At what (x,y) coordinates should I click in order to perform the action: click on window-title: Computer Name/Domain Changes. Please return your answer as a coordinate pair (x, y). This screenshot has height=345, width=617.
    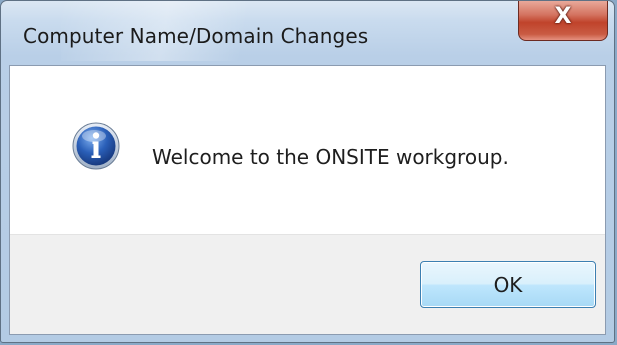
    Looking at the image, I should click on (196, 36).